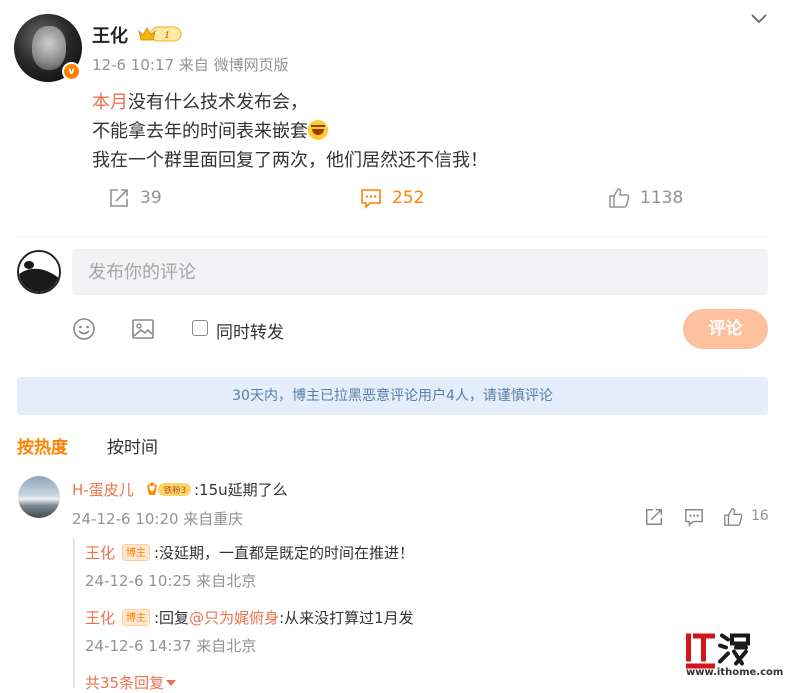 The width and height of the screenshot is (787, 693). What do you see at coordinates (200, 131) in the screenshot?
I see `post-line-2: 不能拿去年的时间表来嵌套` at bounding box center [200, 131].